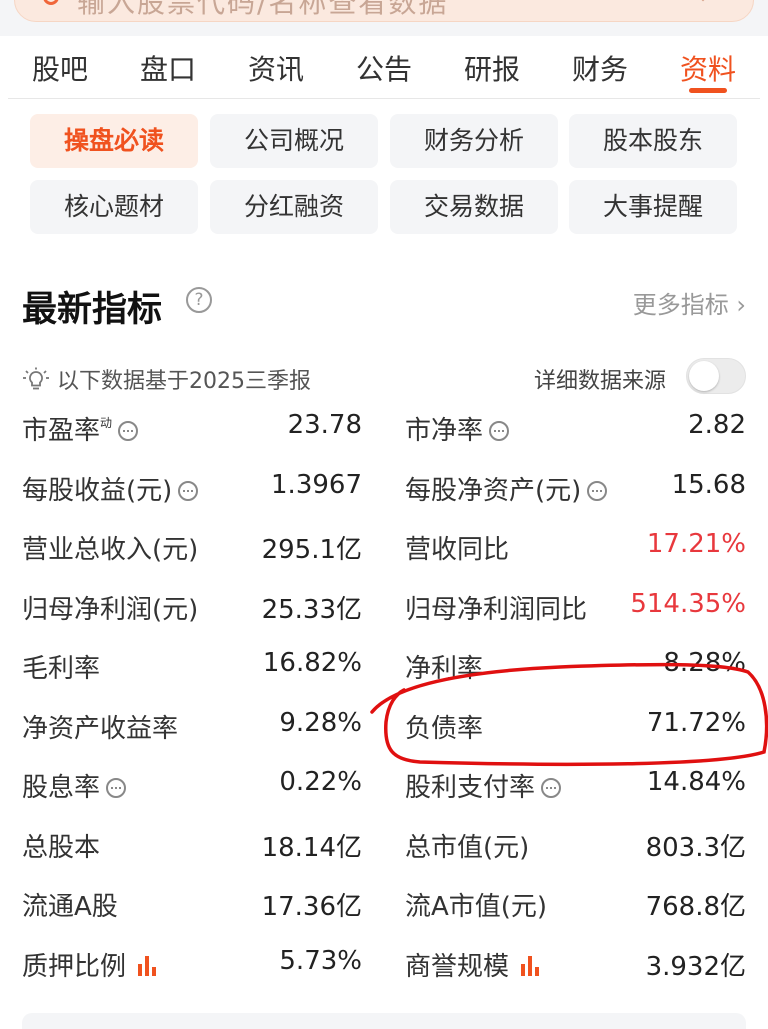  What do you see at coordinates (110, 488) in the screenshot?
I see `indicator-label: 每股收益(元)` at bounding box center [110, 488].